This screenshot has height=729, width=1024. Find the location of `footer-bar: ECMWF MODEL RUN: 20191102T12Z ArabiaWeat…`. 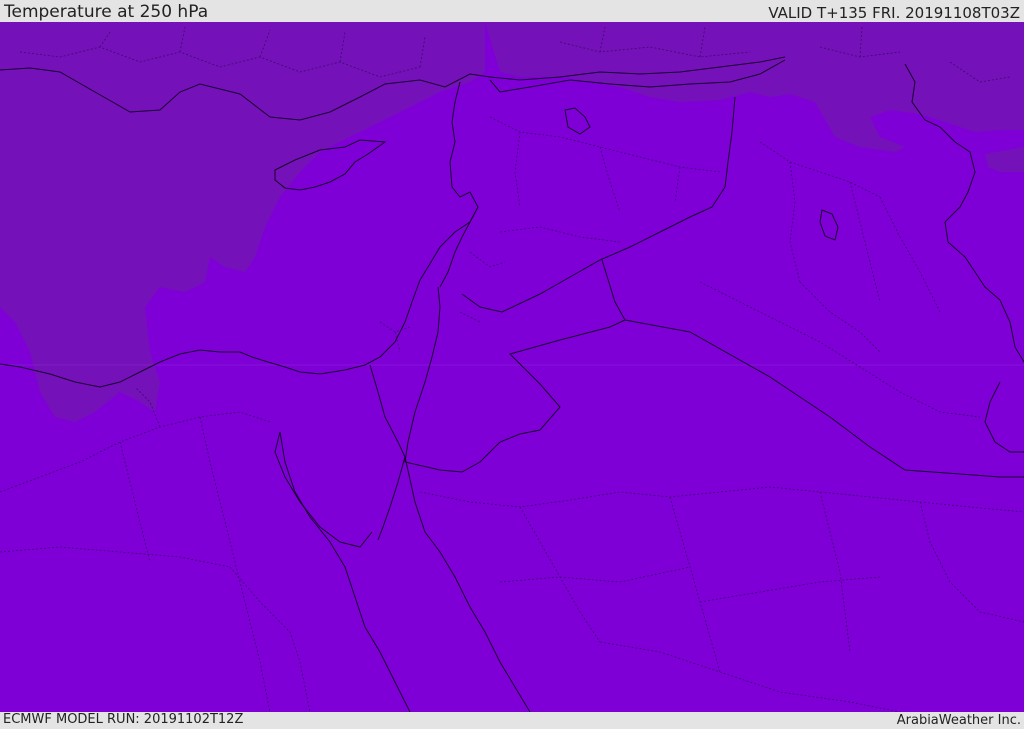

footer-bar: ECMWF MODEL RUN: 20191102T12Z ArabiaWeat… is located at coordinates (512, 720).